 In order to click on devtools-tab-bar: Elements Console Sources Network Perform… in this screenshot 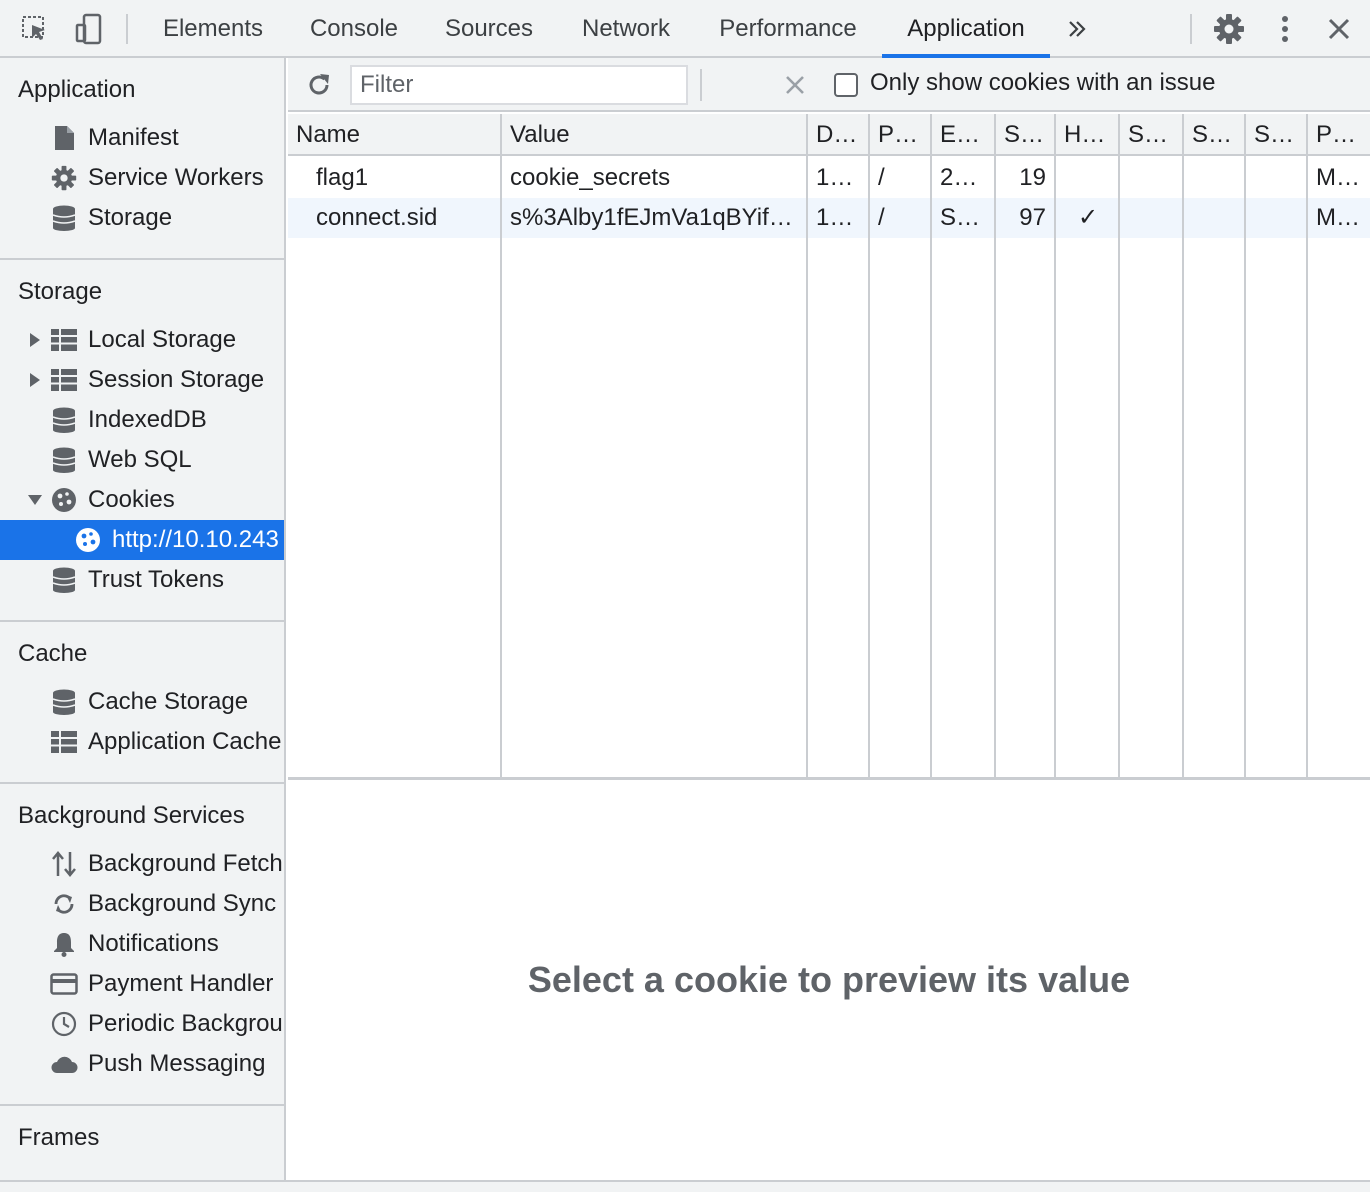, I will do `click(685, 29)`.